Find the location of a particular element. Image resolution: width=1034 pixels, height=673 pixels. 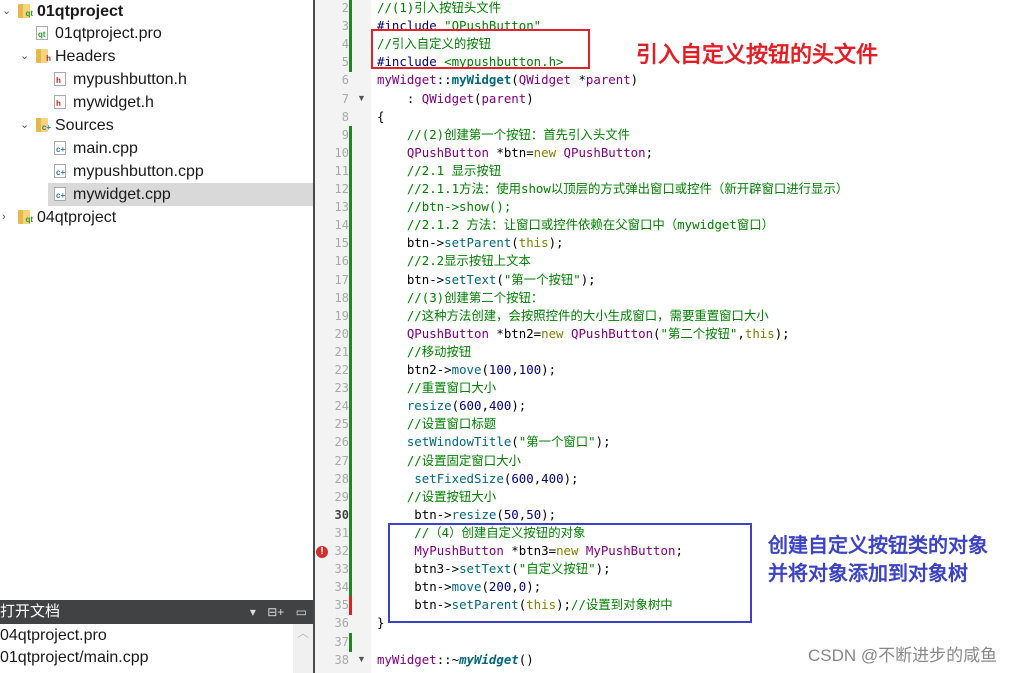

code-line: //2.1 显示按钮 is located at coordinates (439, 171).